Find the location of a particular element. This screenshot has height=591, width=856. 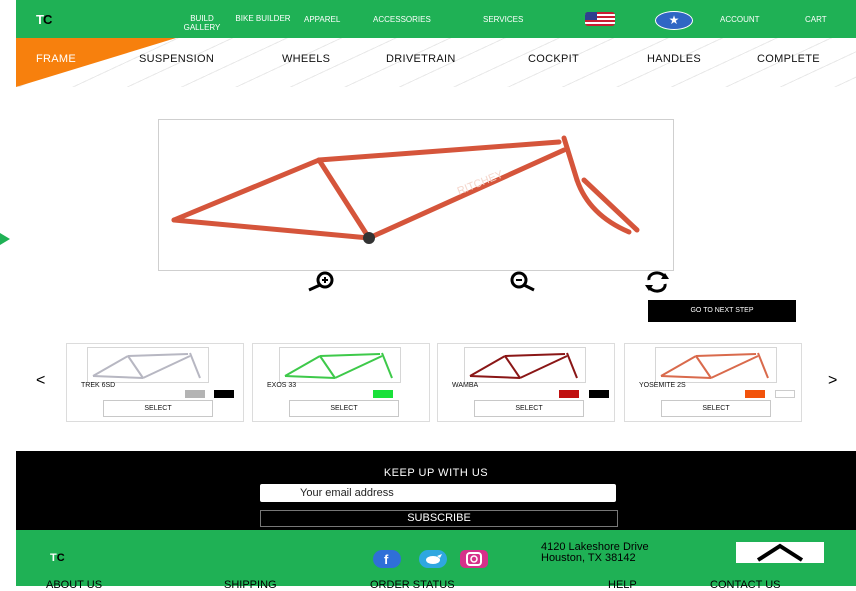

step-wheels: WHEELS is located at coordinates (306, 59).